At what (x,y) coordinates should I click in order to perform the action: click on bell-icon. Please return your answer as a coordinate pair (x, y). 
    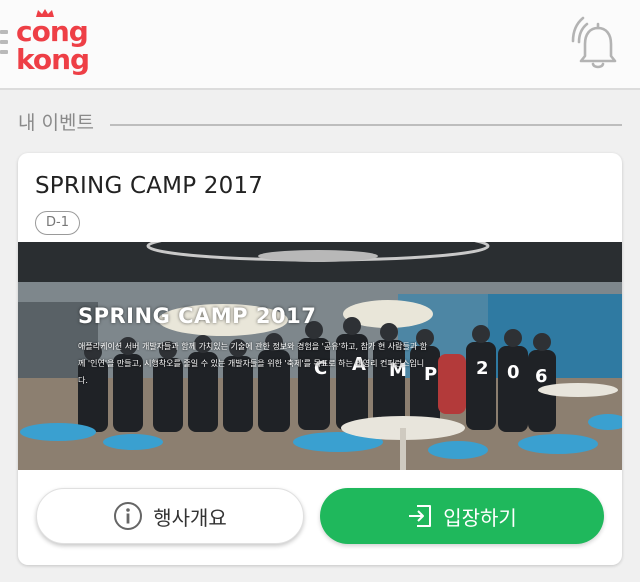
    Looking at the image, I should click on (595, 44).